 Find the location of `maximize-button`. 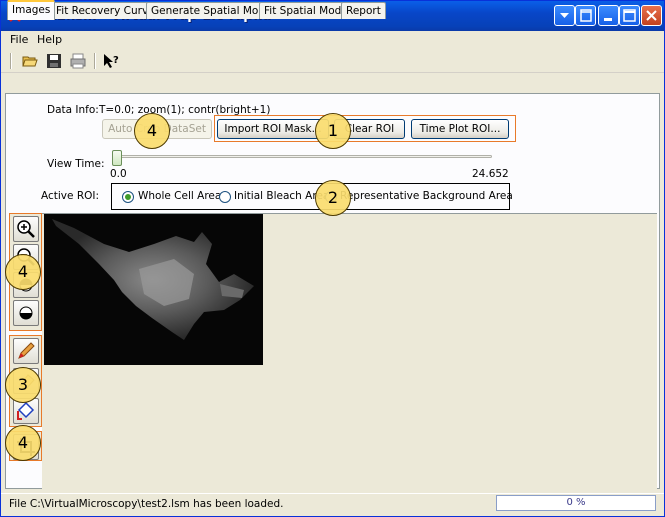

maximize-button is located at coordinates (629, 15).